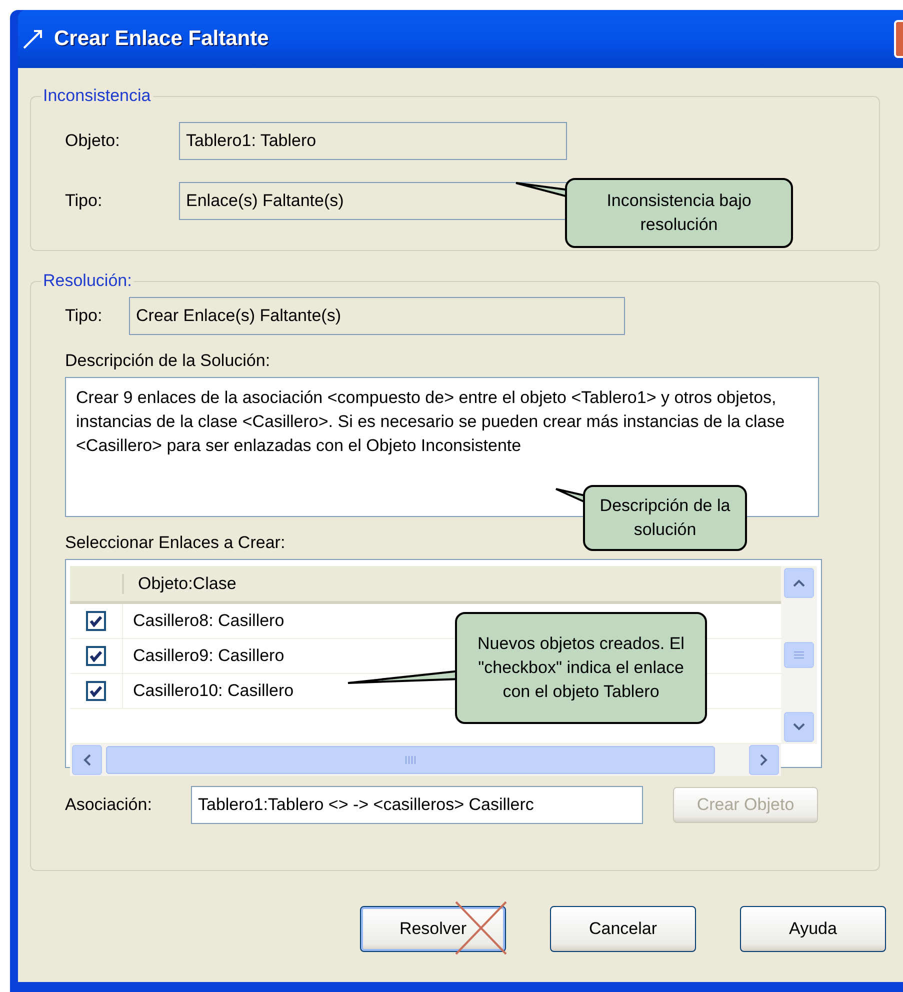 The height and width of the screenshot is (992, 903). I want to click on horizontal-scrollbar, so click(425, 760).